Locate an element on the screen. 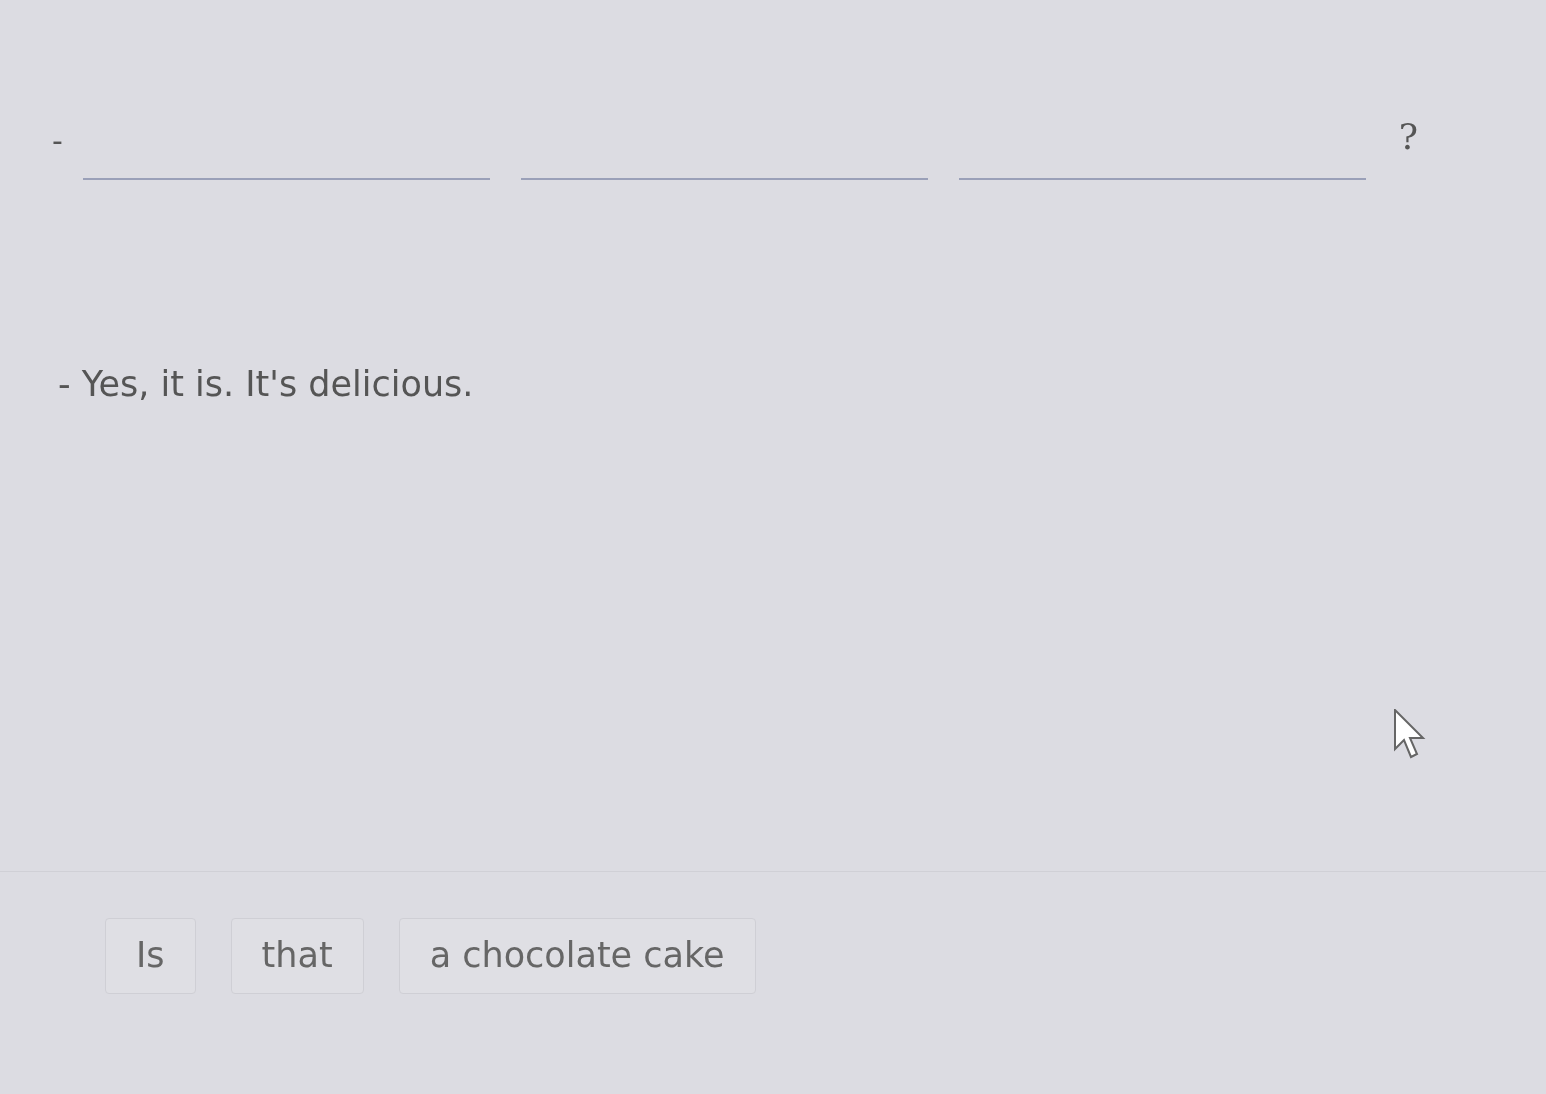 This screenshot has height=1094, width=1546. word-tile: that is located at coordinates (297, 955).